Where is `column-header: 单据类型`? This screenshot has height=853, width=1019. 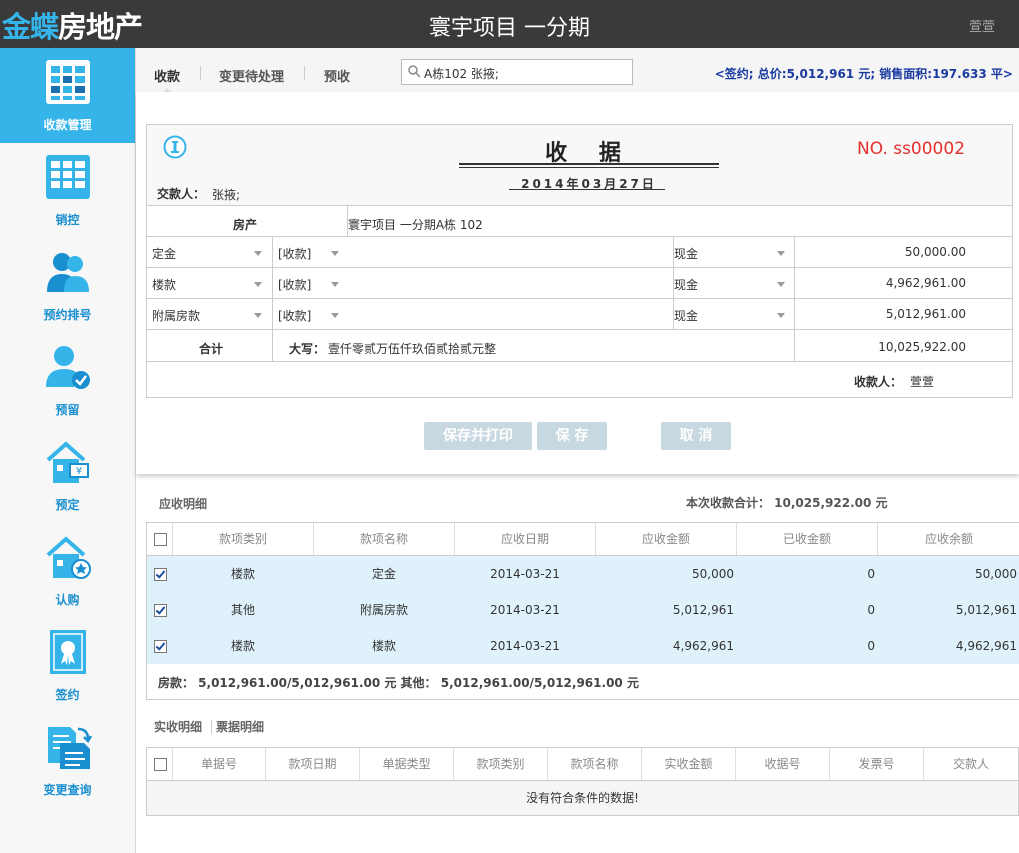
column-header: 单据类型 is located at coordinates (407, 764).